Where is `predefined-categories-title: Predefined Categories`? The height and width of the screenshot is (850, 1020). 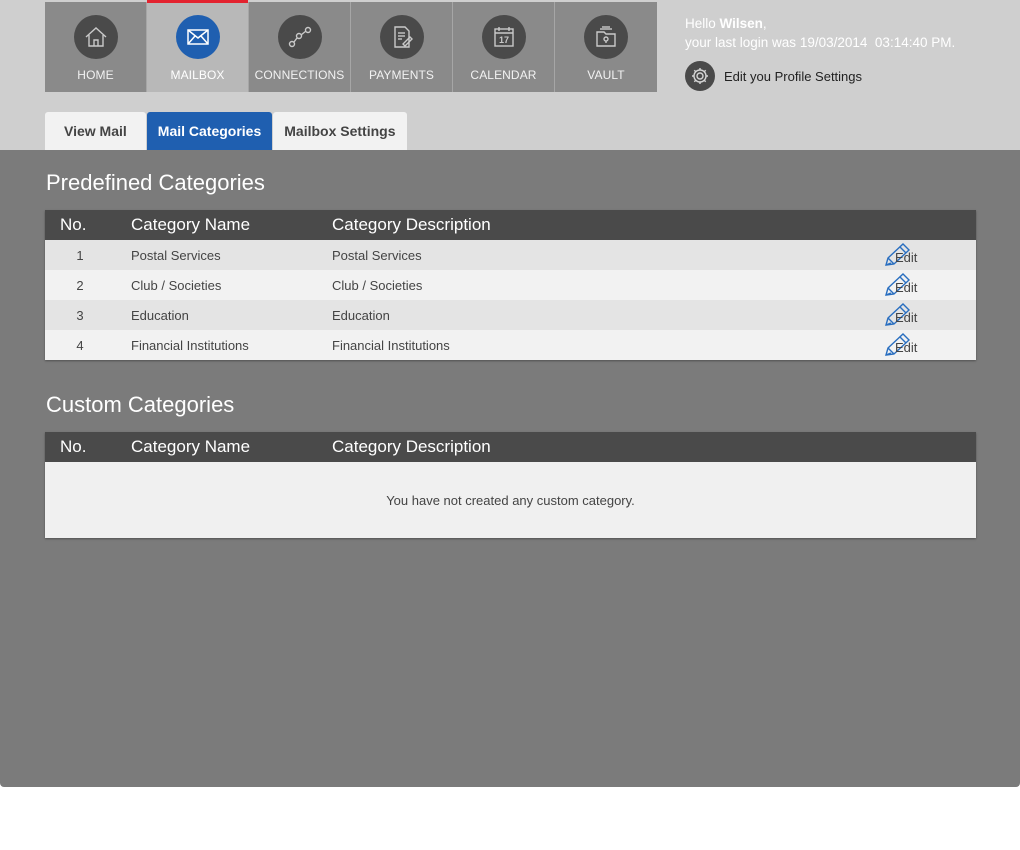
predefined-categories-title: Predefined Categories is located at coordinates (155, 182).